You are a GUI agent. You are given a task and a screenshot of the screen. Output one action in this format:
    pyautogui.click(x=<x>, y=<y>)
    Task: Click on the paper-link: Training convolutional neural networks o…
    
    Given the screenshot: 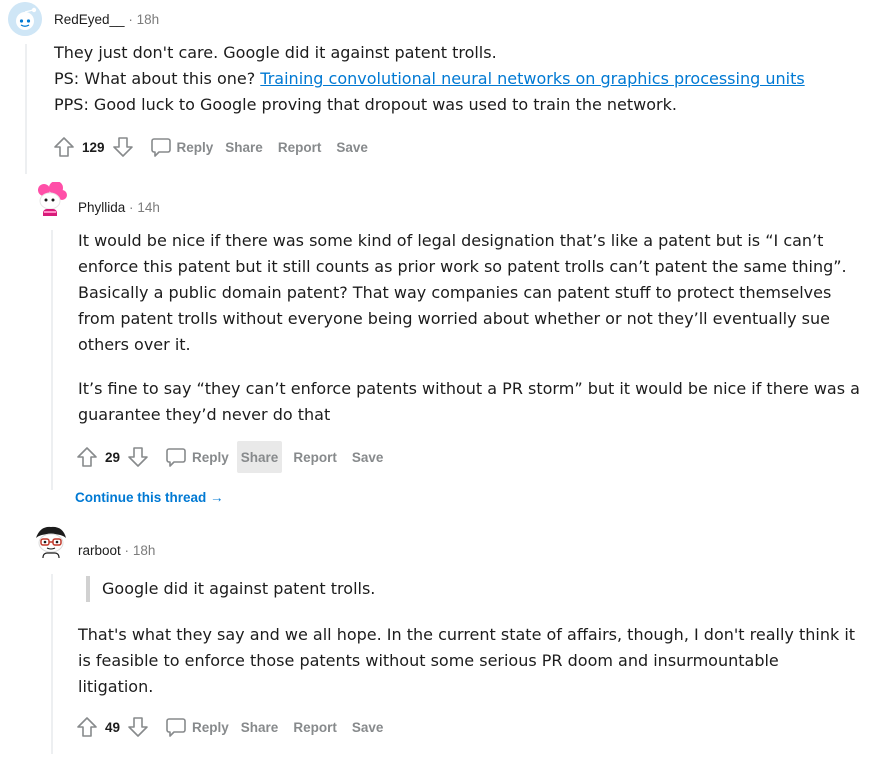 What is the action you would take?
    pyautogui.click(x=532, y=78)
    